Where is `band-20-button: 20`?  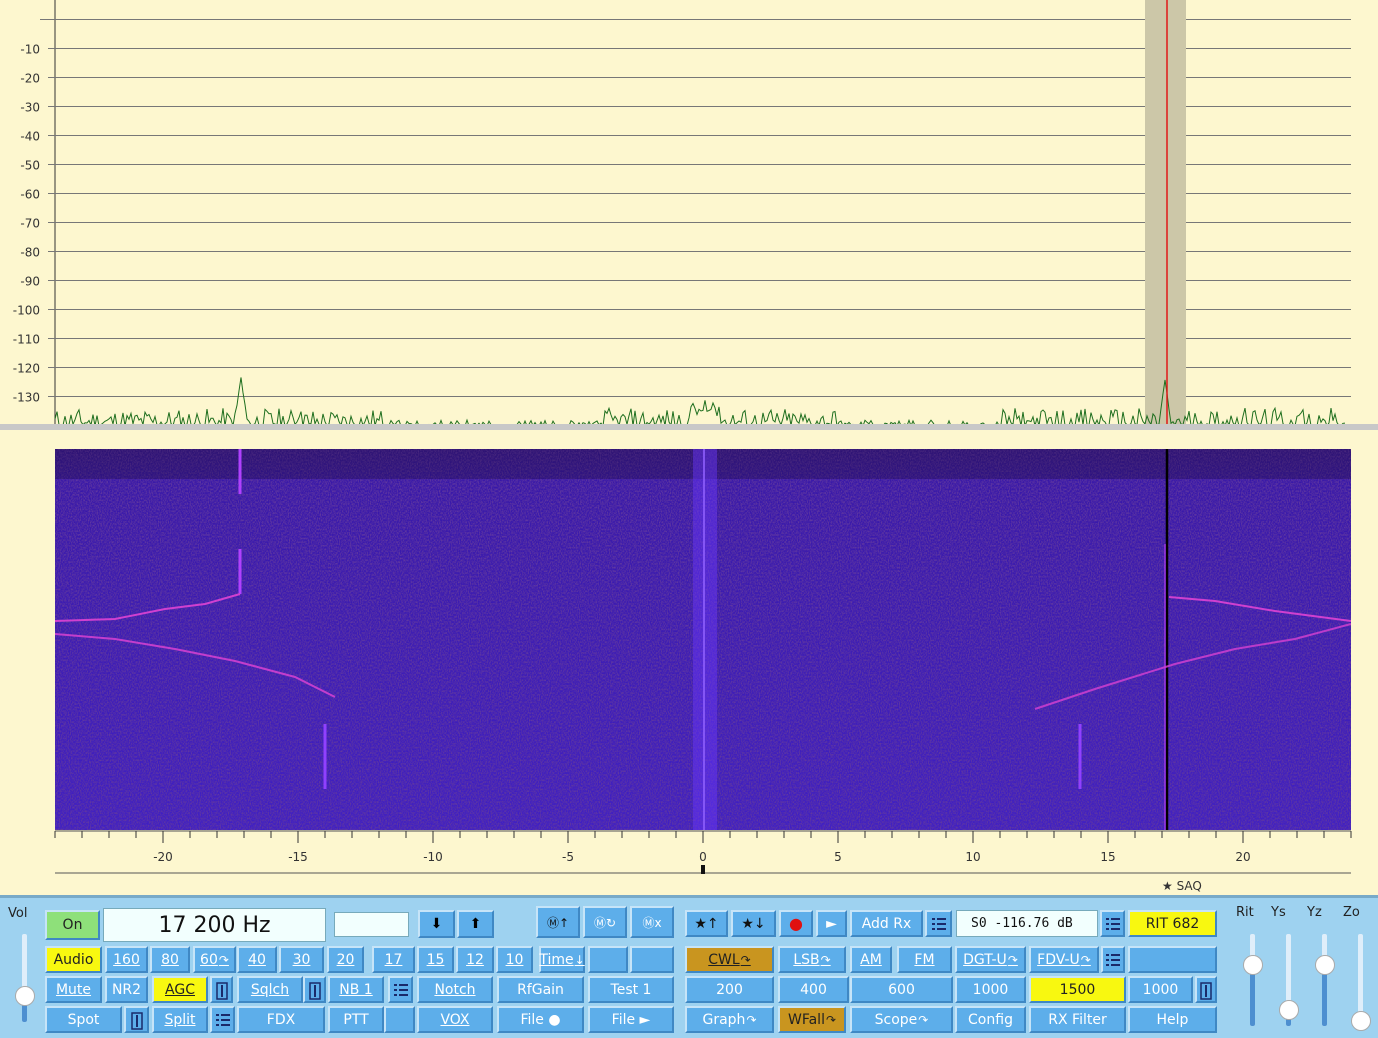 band-20-button: 20 is located at coordinates (345, 959).